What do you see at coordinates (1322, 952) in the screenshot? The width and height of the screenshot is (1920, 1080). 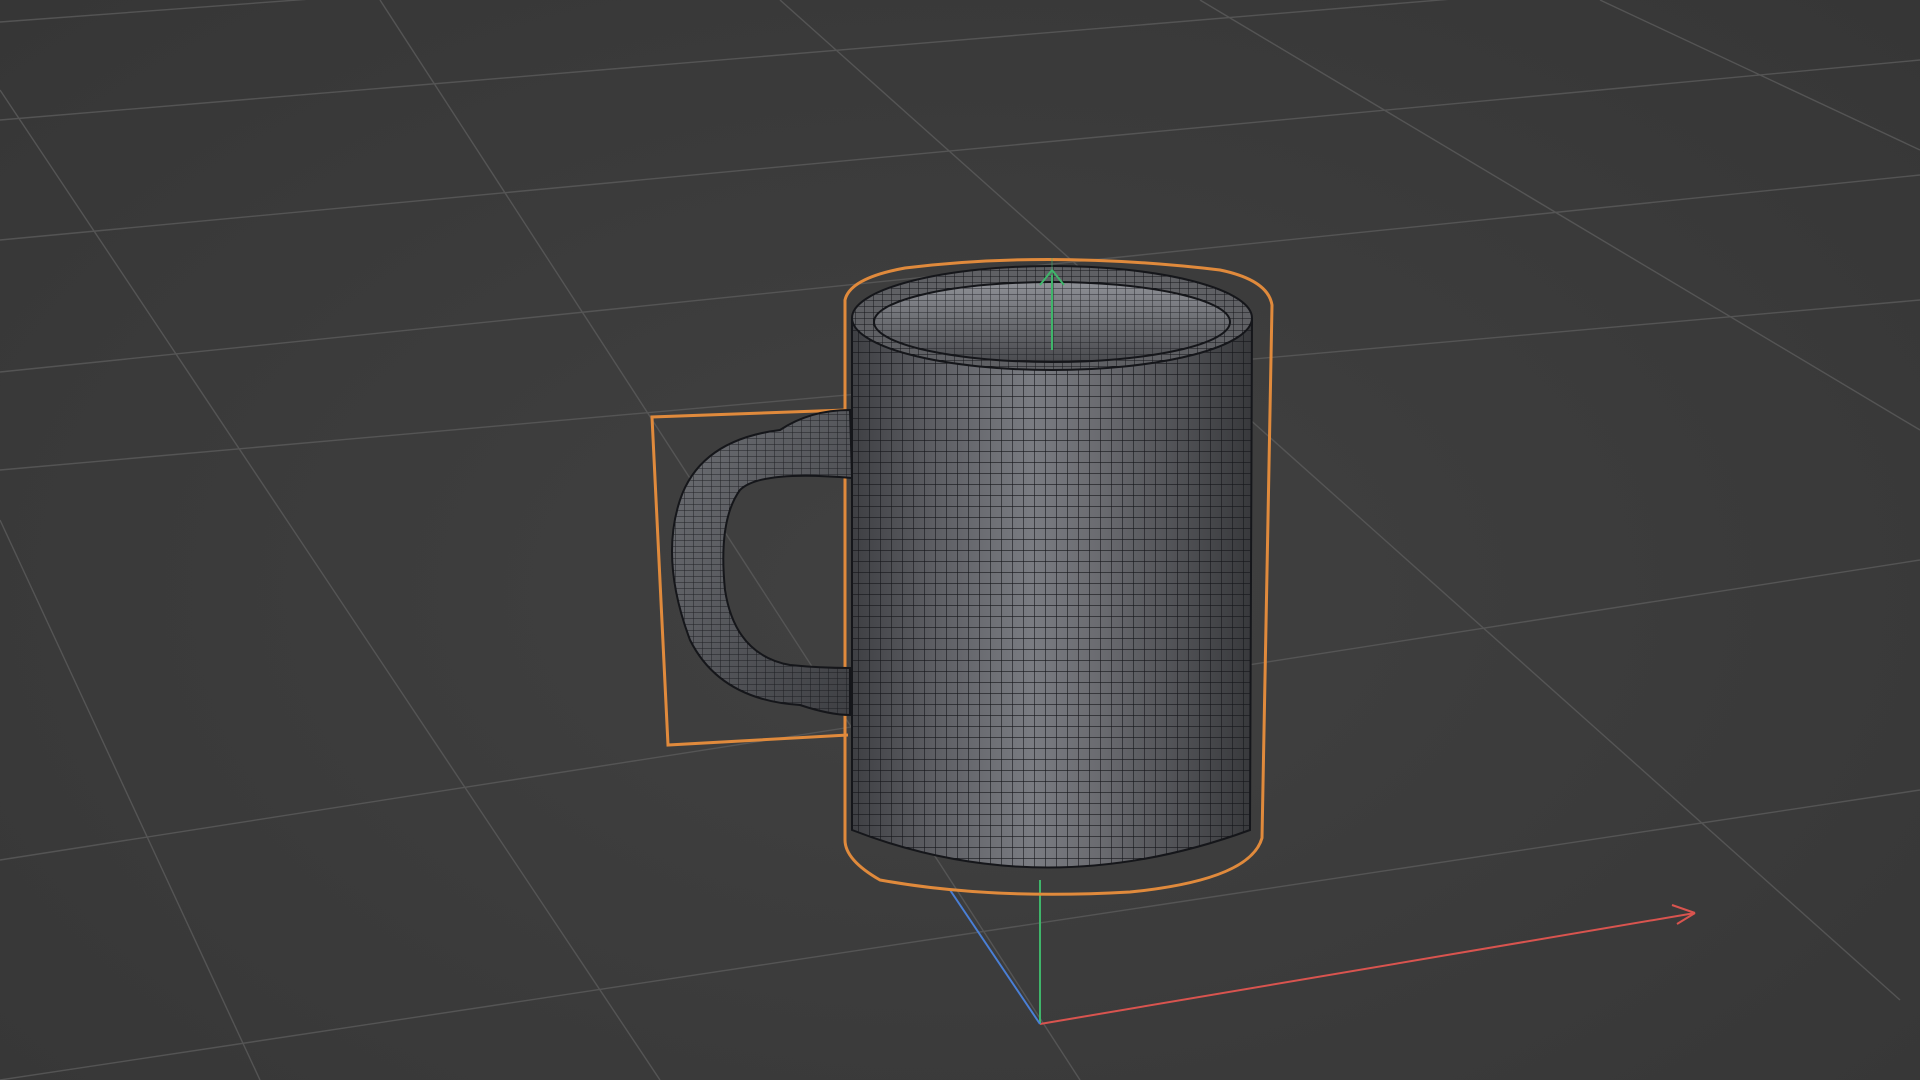 I see `world-axis-gizmo-icon` at bounding box center [1322, 952].